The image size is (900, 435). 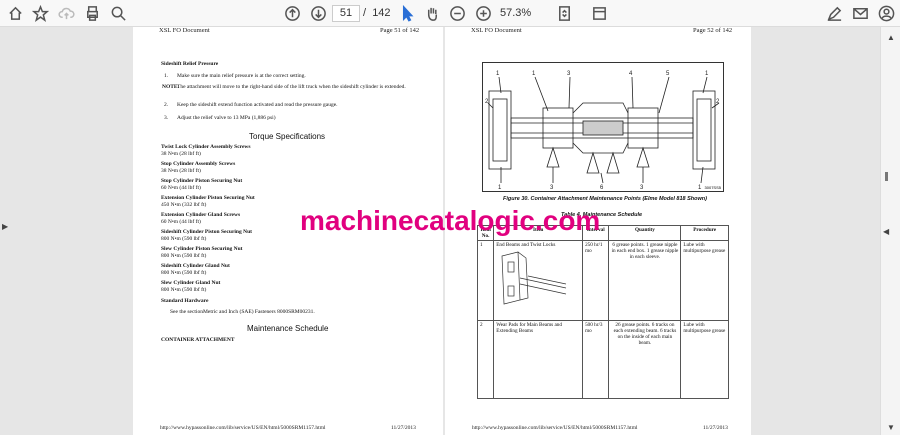 What do you see at coordinates (191, 283) in the screenshot?
I see `torque-item-name: Slew Cylinder Gland Nut` at bounding box center [191, 283].